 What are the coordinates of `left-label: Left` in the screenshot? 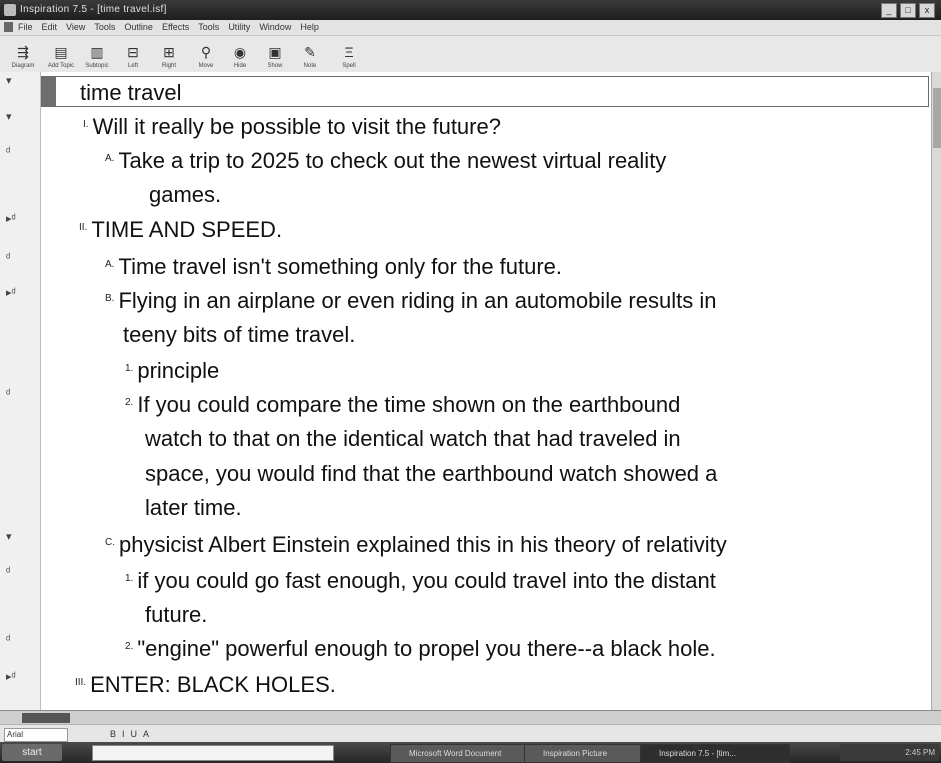 It's located at (132, 66).